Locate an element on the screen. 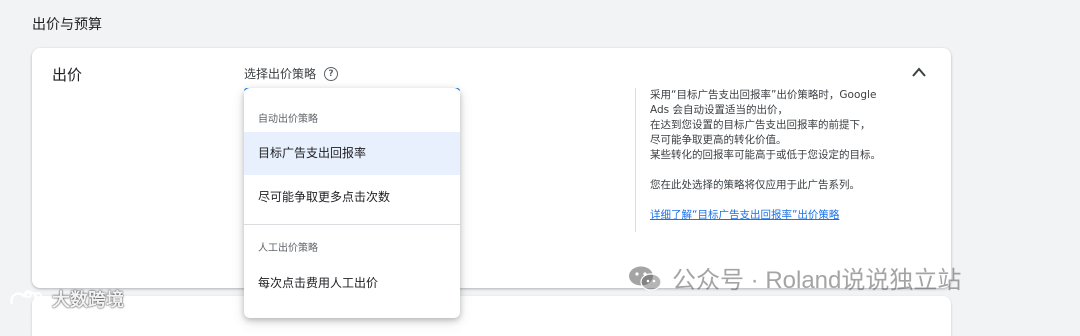 The width and height of the screenshot is (1080, 336). info-line: 采用“目标广告支出回报率”出价策略时，Google is located at coordinates (763, 95).